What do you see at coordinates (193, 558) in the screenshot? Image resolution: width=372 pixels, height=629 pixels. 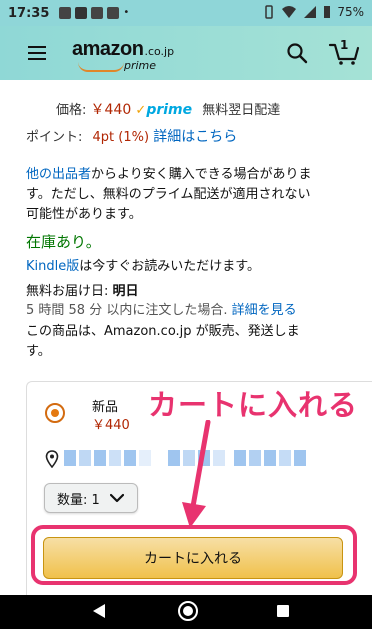 I see `add-to-cart-button: カートに入れる` at bounding box center [193, 558].